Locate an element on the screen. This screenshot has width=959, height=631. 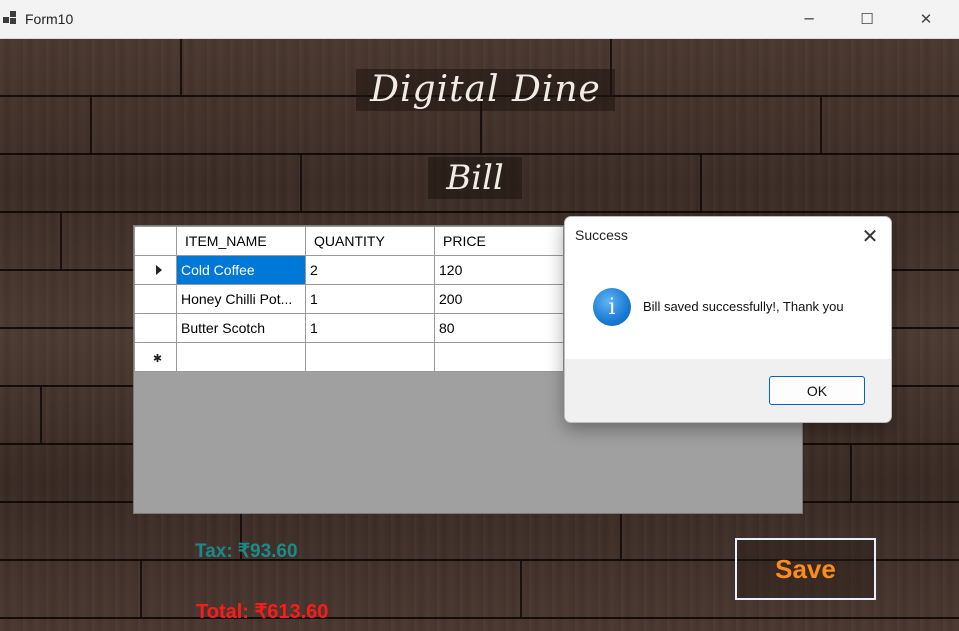
save-button: Save is located at coordinates (805, 569).